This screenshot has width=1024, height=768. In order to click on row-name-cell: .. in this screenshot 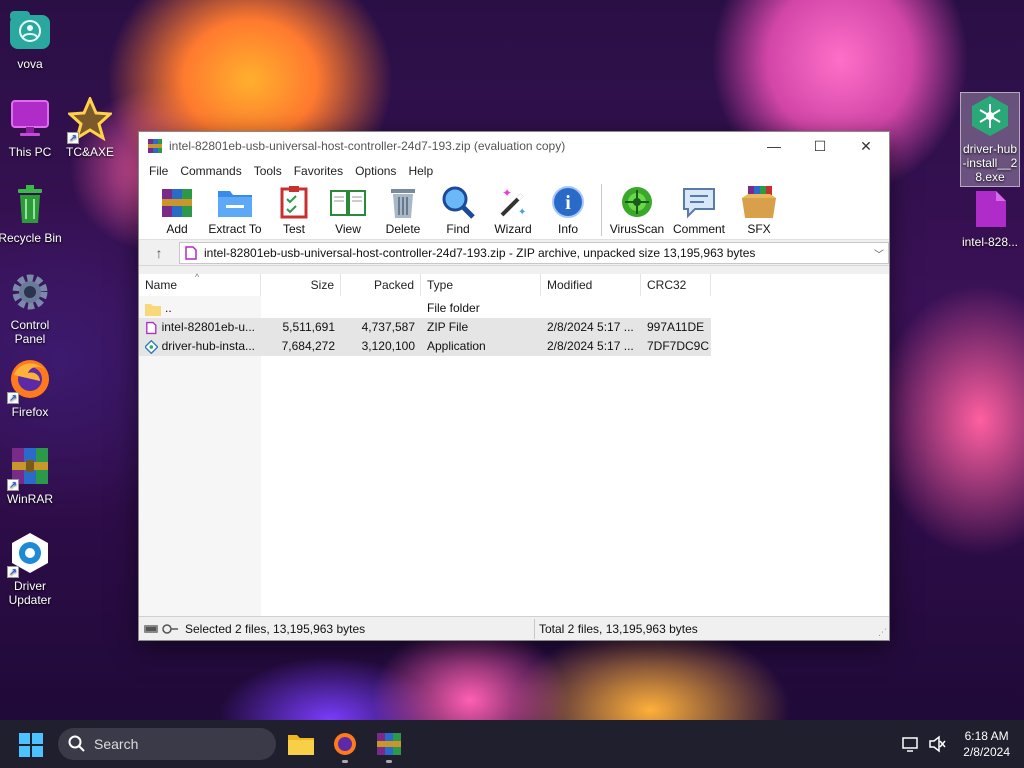, I will do `click(200, 308)`.